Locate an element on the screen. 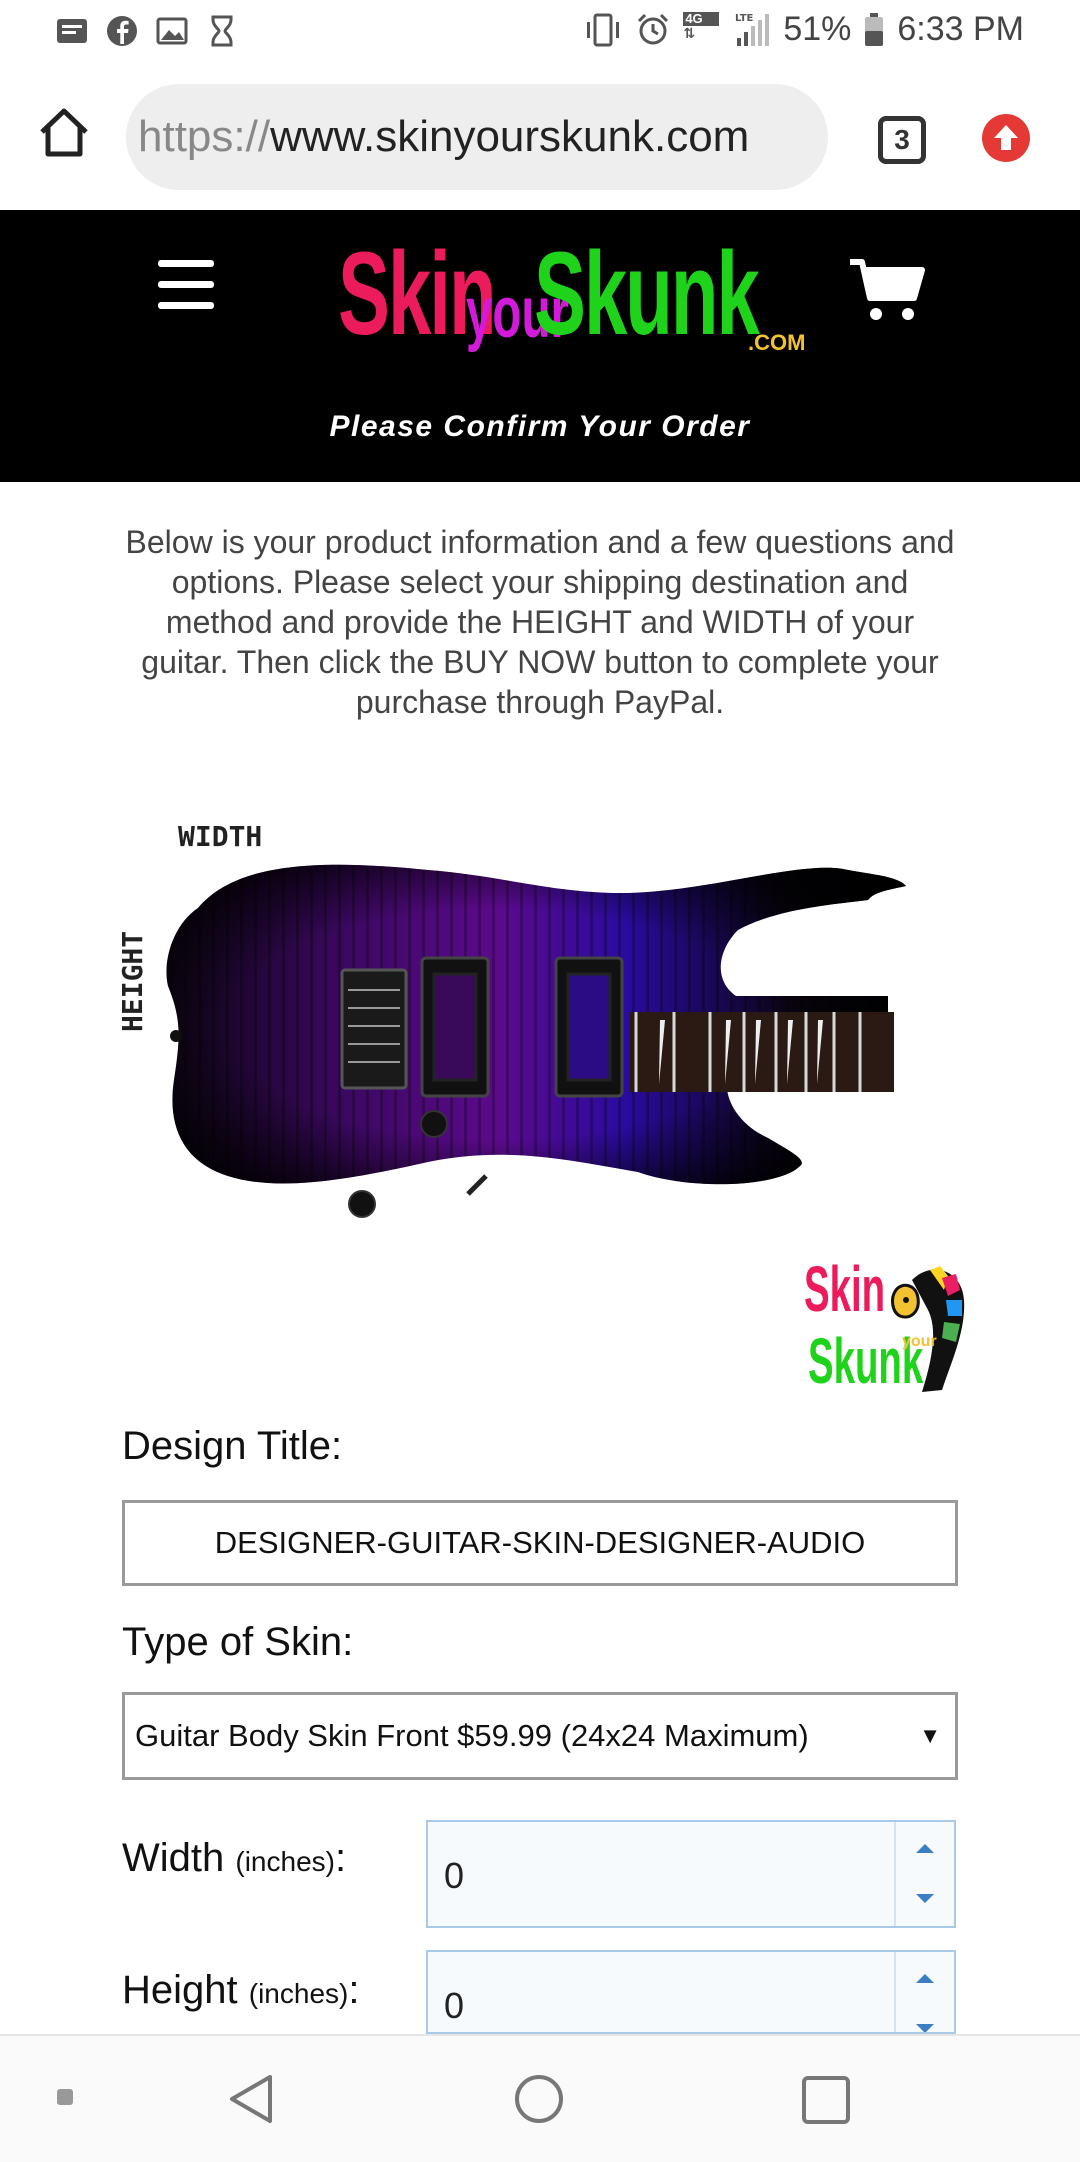  height-increment-button is located at coordinates (925, 1978).